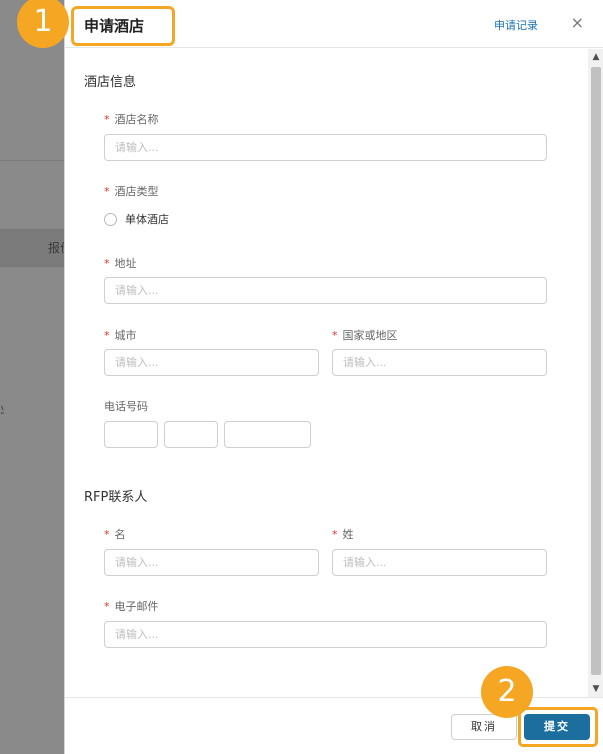  What do you see at coordinates (110, 219) in the screenshot?
I see `radio-circle-icon` at bounding box center [110, 219].